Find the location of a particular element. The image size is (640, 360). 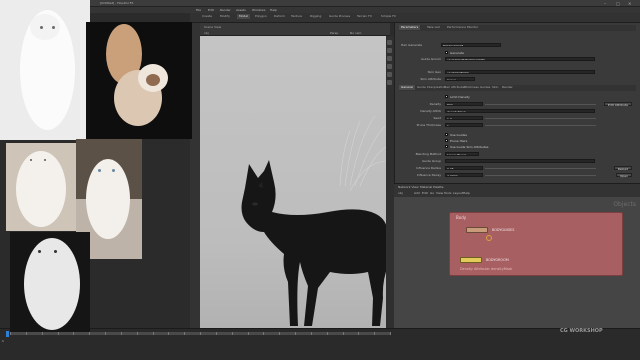

tab-performance-monitor: Performance Monitor is located at coordinates (462, 27).